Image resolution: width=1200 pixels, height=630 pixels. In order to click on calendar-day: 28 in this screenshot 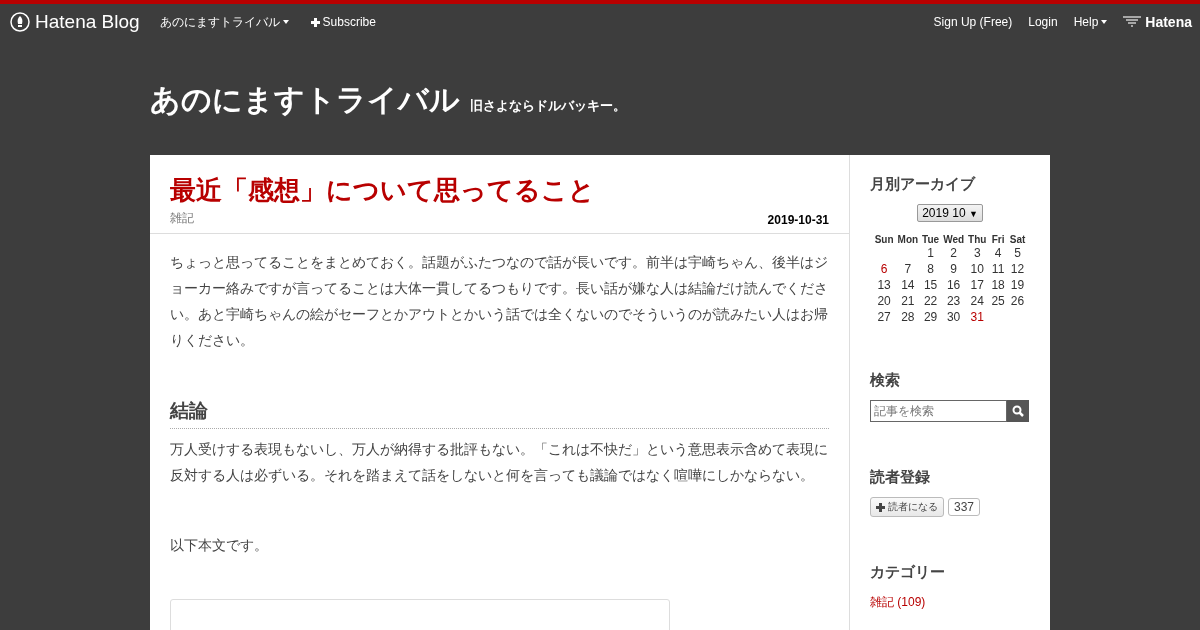, I will do `click(908, 317)`.